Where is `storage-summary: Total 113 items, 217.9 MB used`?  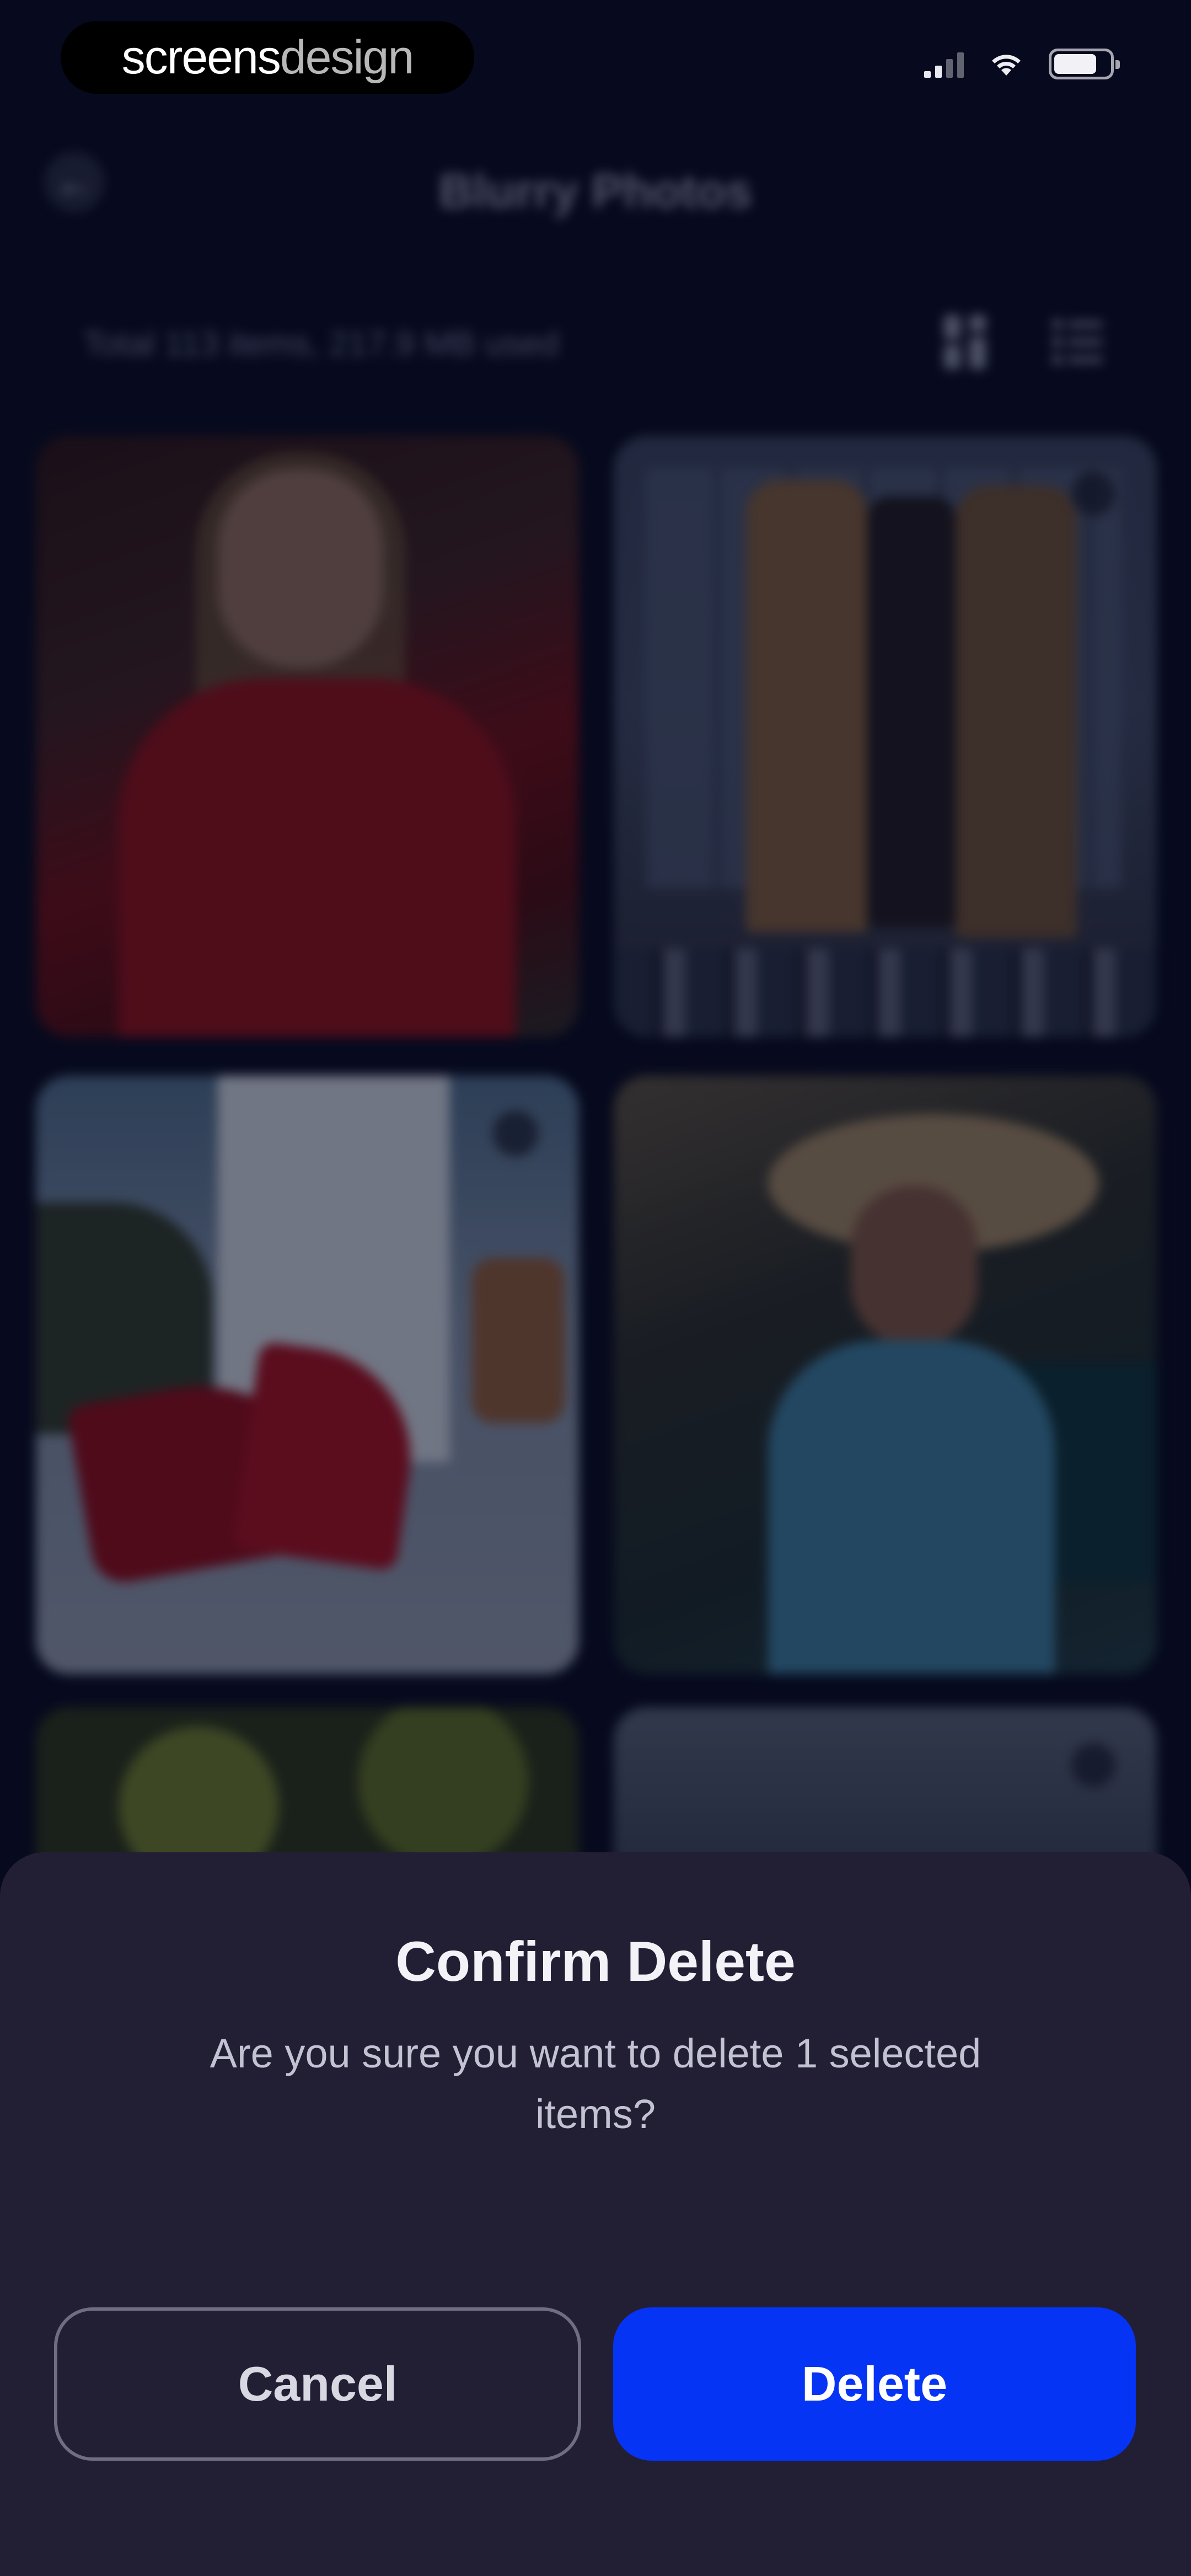
storage-summary: Total 113 items, 217.9 MB used is located at coordinates (321, 344).